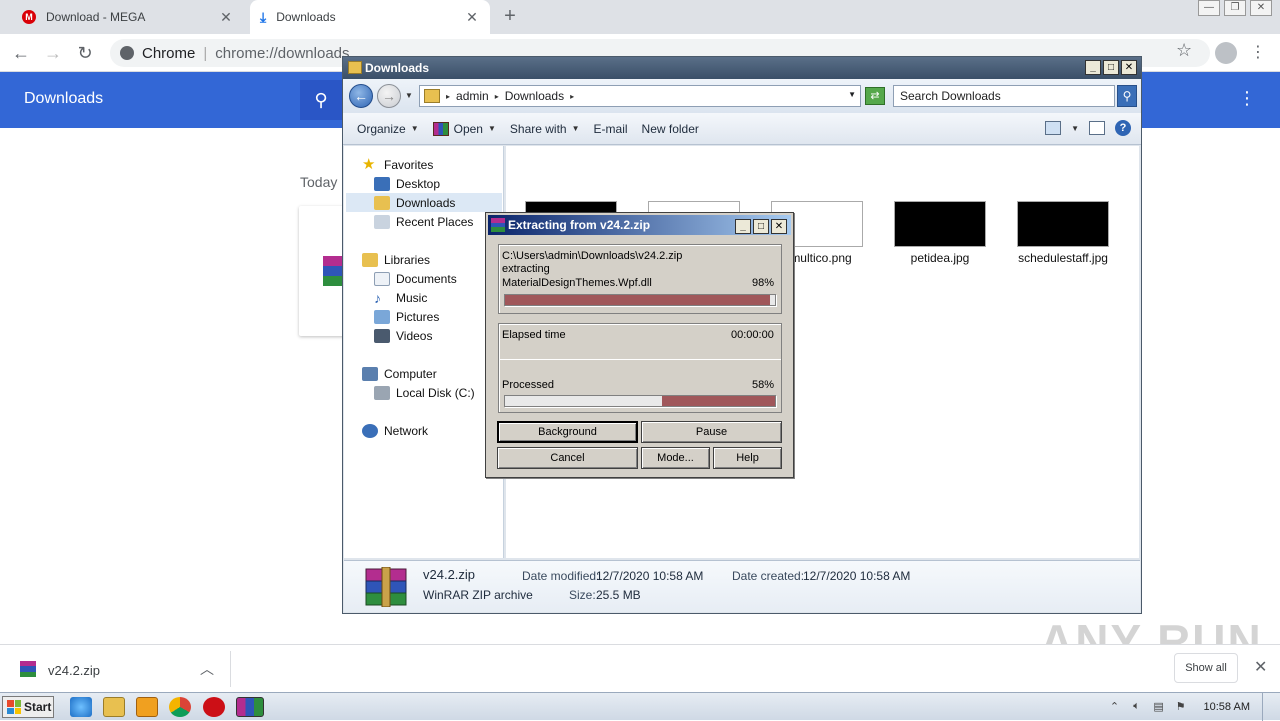 This screenshot has width=1280, height=721. I want to click on show-desktop-button, so click(1268, 707).